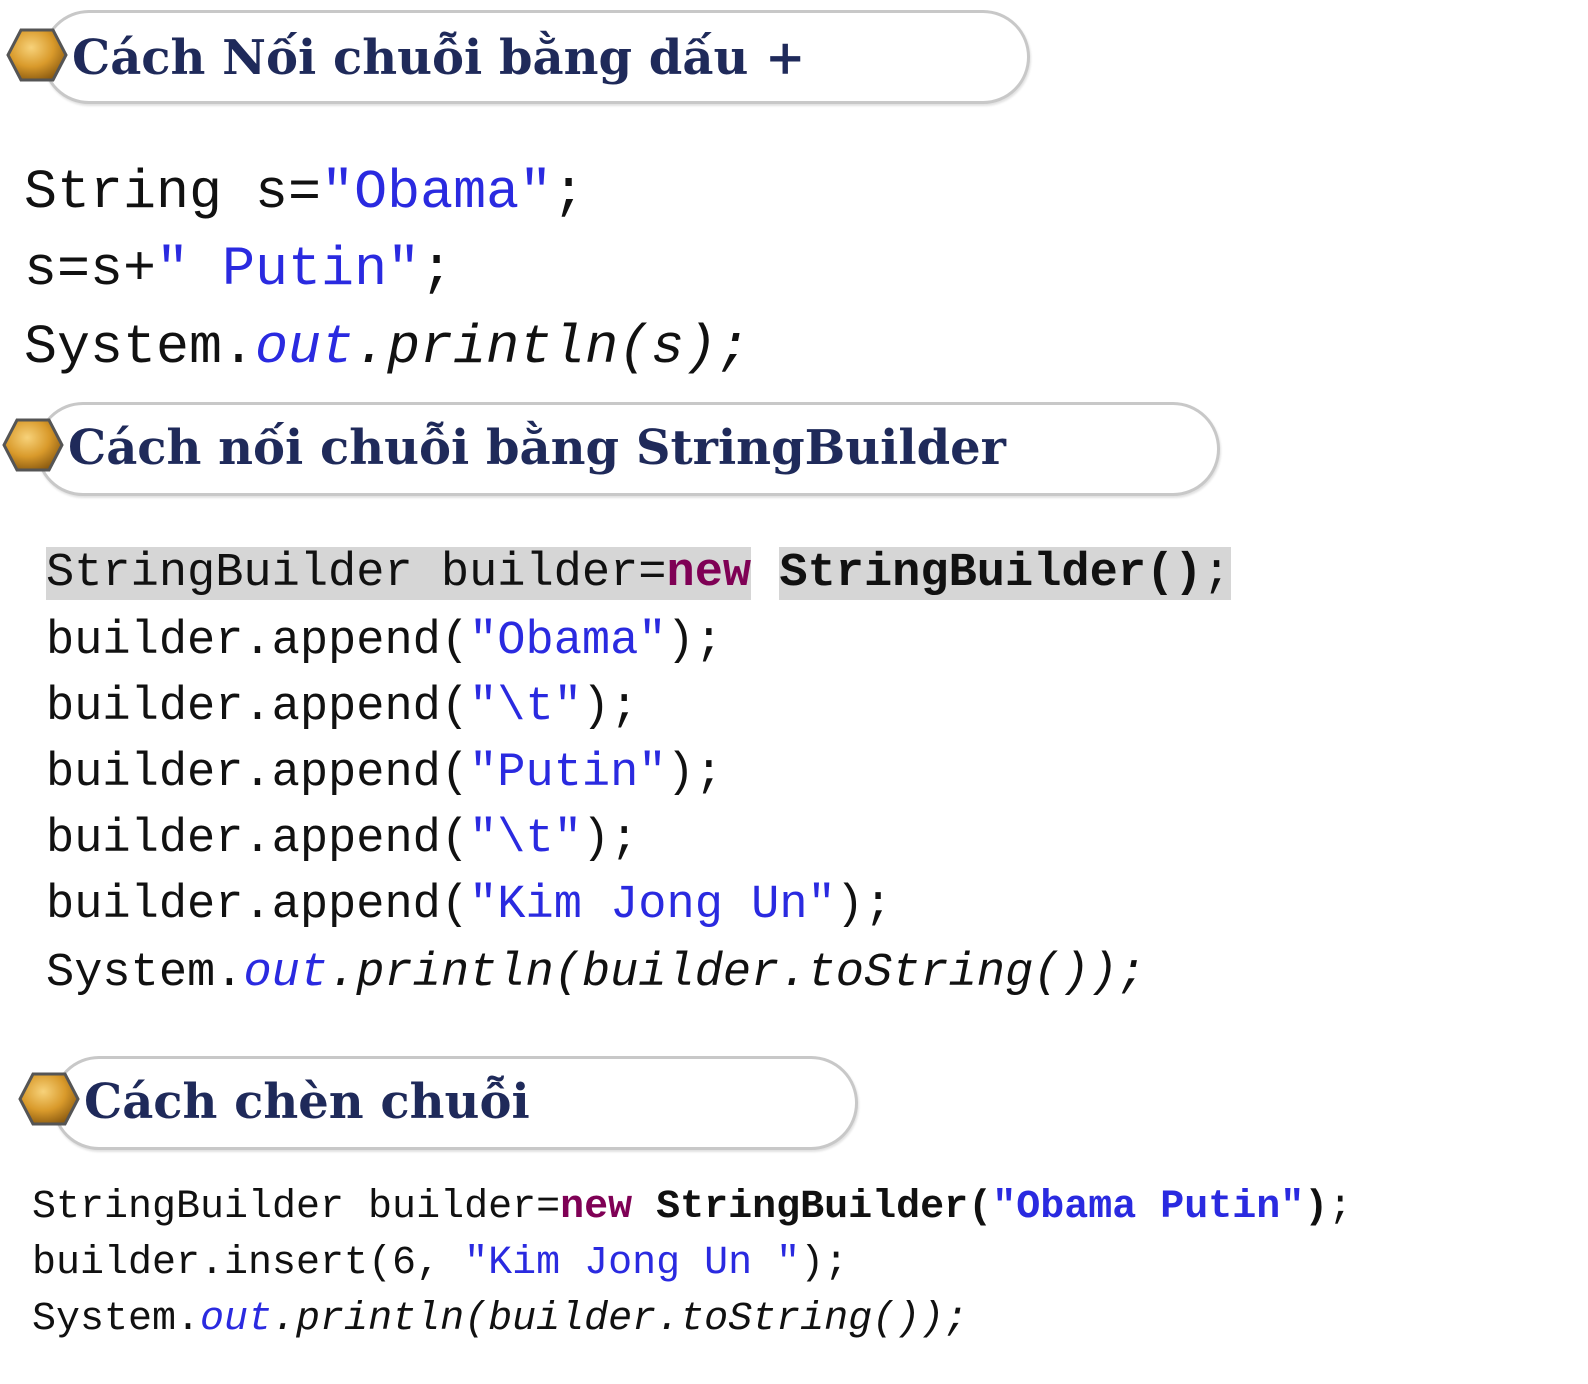  What do you see at coordinates (239, 269) in the screenshot?
I see `code-line: s=s+" Putin";` at bounding box center [239, 269].